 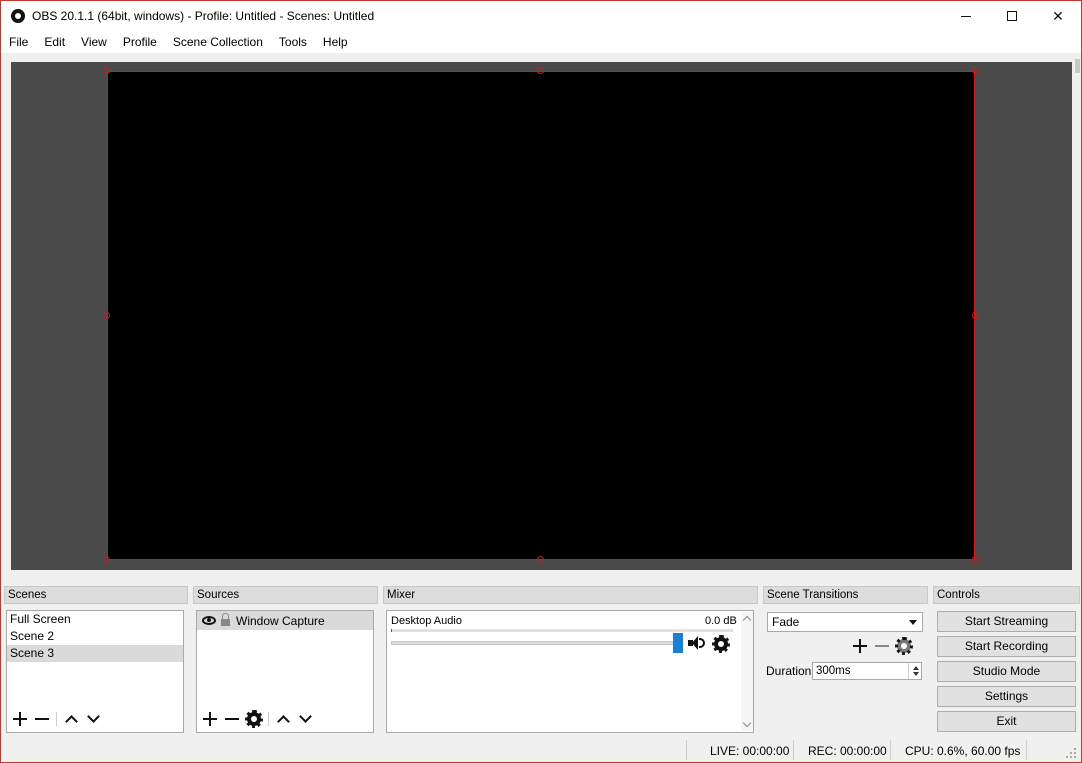 What do you see at coordinates (1072, 754) in the screenshot?
I see `resize-grip-icon` at bounding box center [1072, 754].